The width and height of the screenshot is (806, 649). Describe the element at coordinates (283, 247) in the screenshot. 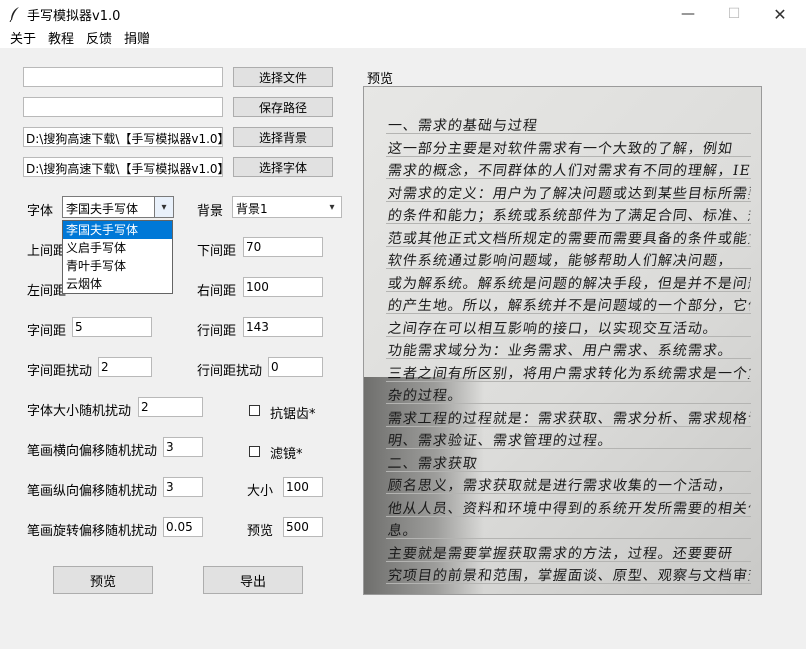

I see `bottom-margin-input: 70` at that location.